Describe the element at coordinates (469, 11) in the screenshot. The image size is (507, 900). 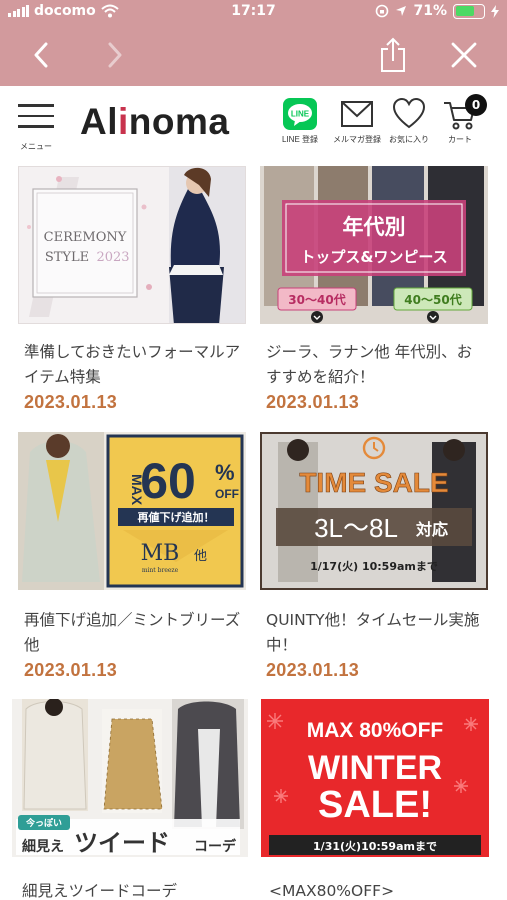
I see `battery-icon` at that location.